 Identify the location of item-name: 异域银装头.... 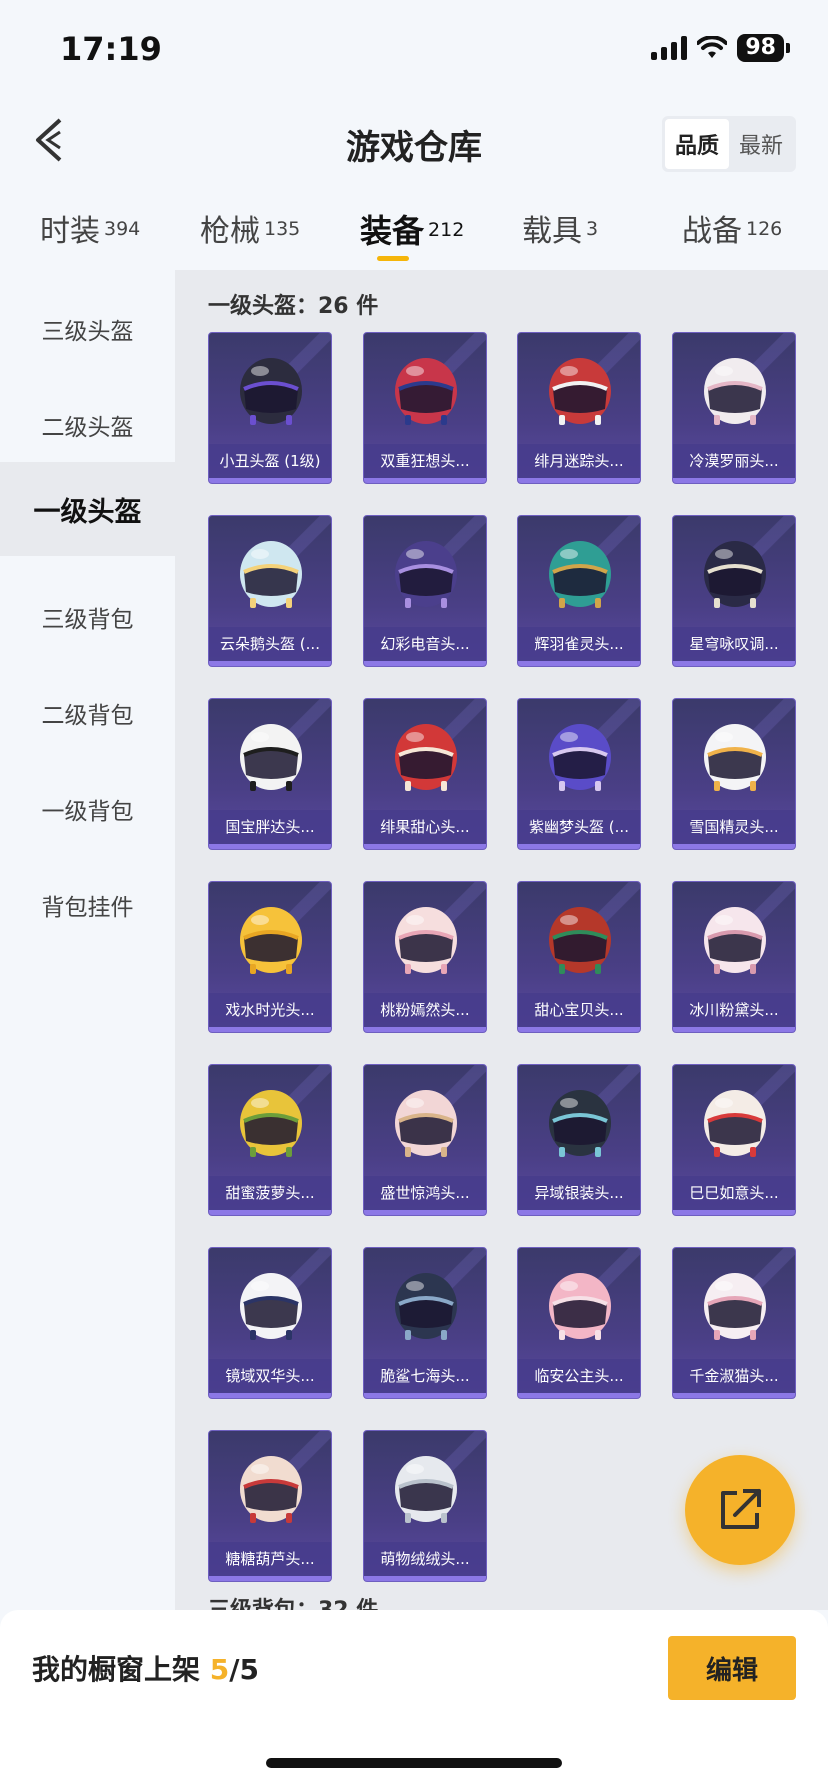
(579, 1193).